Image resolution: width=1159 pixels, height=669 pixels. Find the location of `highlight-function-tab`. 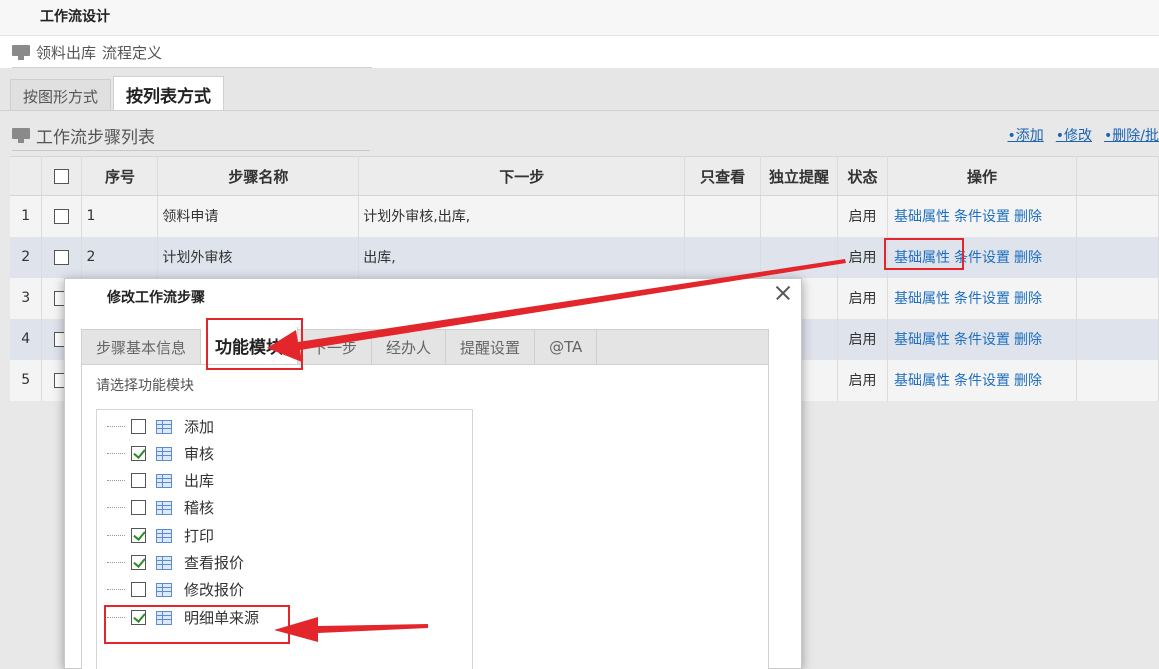

highlight-function-tab is located at coordinates (254, 344).